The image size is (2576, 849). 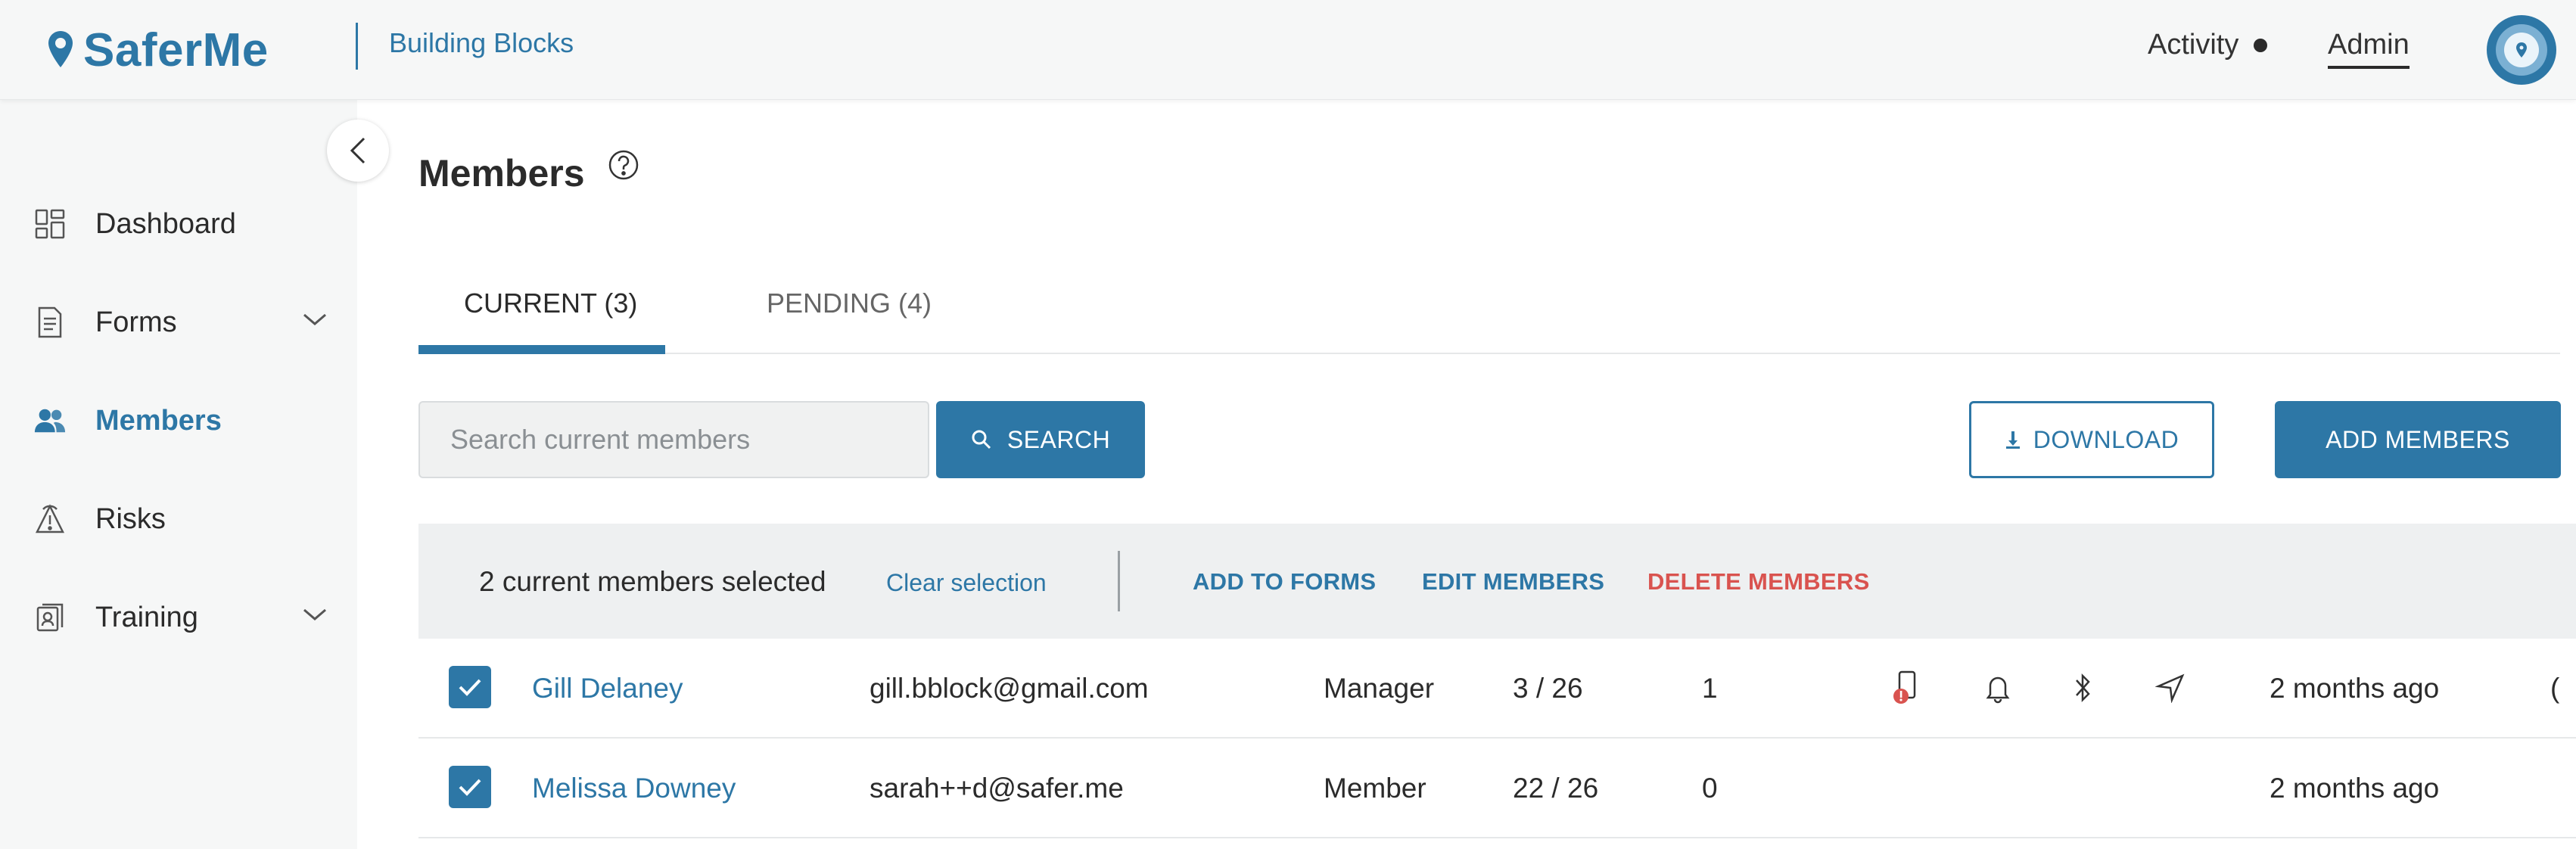 I want to click on tab-pending: PENDING (4), so click(x=849, y=303).